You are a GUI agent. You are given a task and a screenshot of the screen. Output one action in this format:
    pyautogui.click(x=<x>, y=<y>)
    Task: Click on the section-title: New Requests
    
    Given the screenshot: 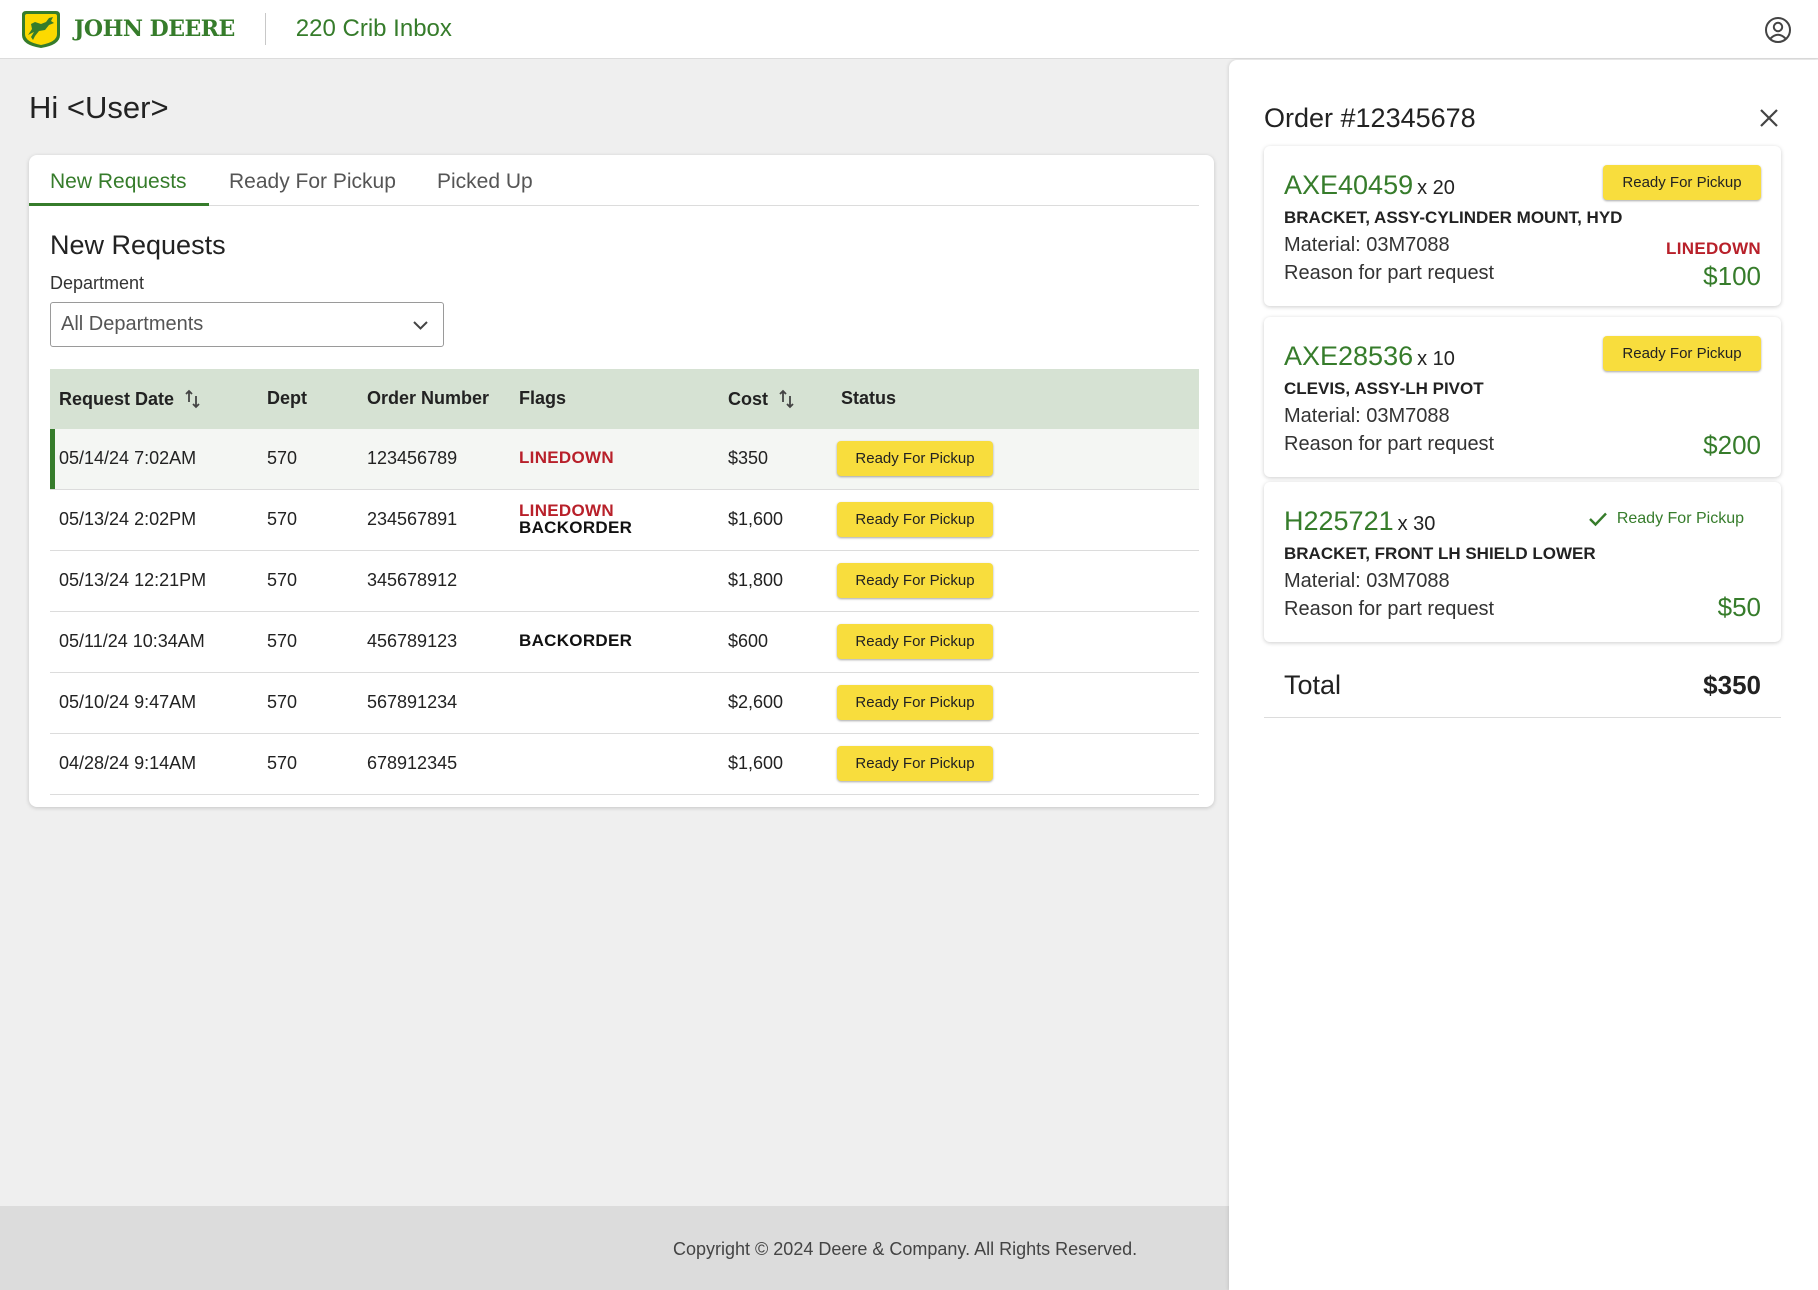 What is the action you would take?
    pyautogui.click(x=138, y=245)
    